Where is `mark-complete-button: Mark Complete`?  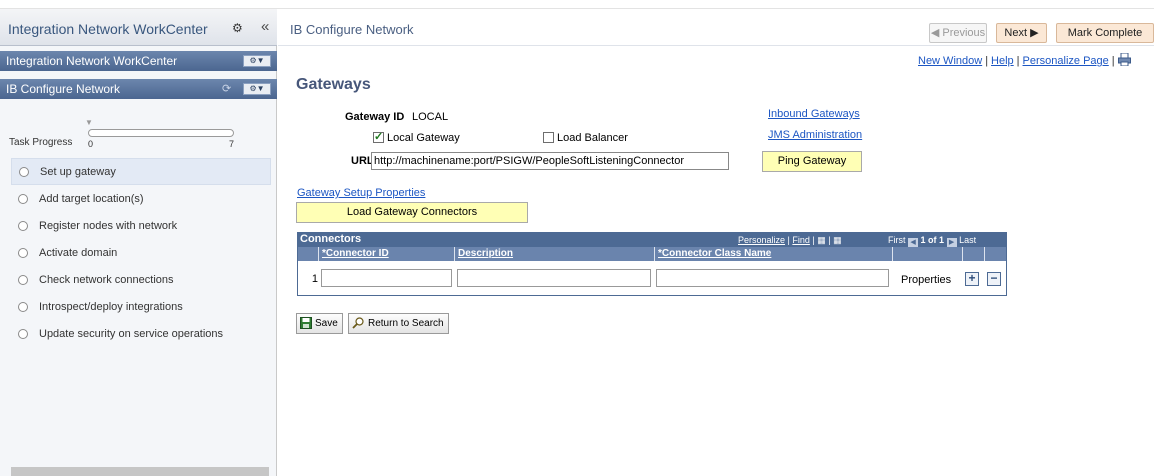
mark-complete-button: Mark Complete is located at coordinates (1105, 33).